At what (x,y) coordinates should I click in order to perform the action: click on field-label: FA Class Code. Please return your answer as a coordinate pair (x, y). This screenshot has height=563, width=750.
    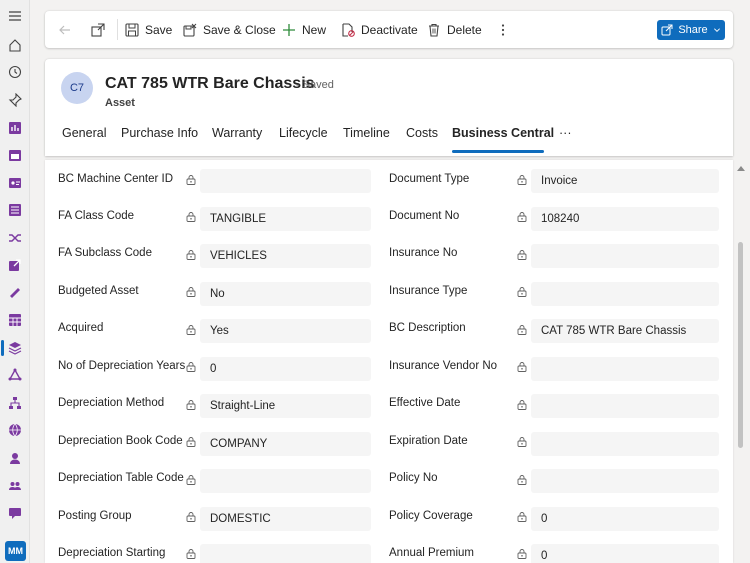
    Looking at the image, I should click on (96, 216).